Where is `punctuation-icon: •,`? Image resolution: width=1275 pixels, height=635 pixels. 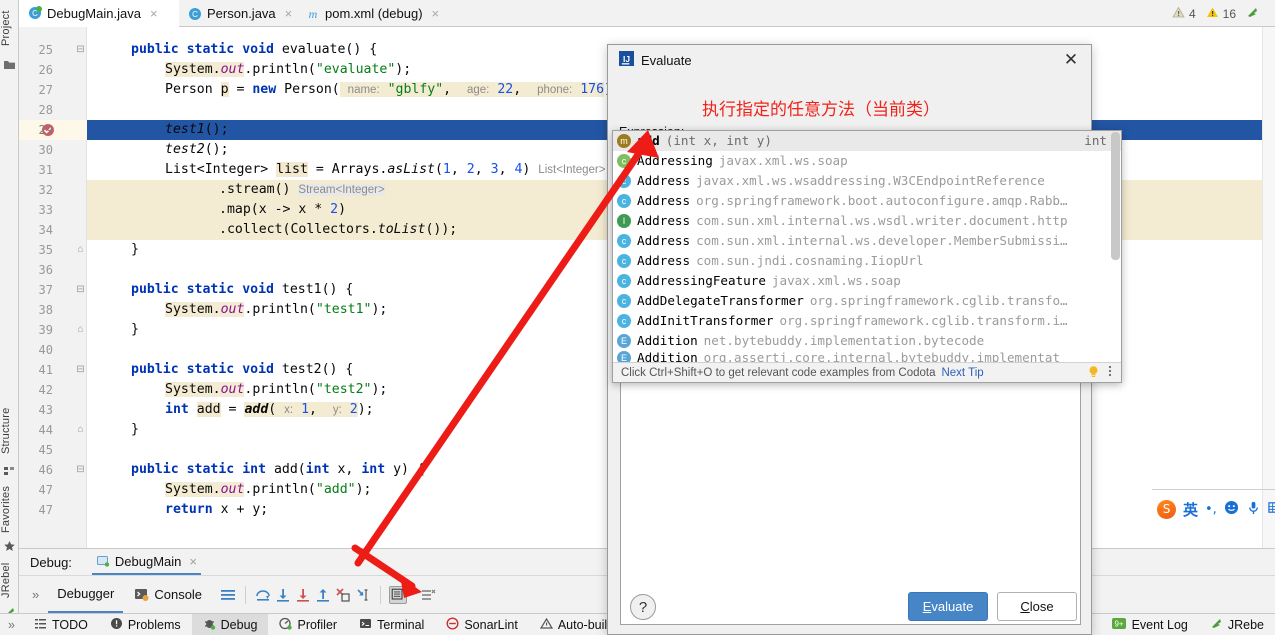
punctuation-icon: •, is located at coordinates (1211, 509).